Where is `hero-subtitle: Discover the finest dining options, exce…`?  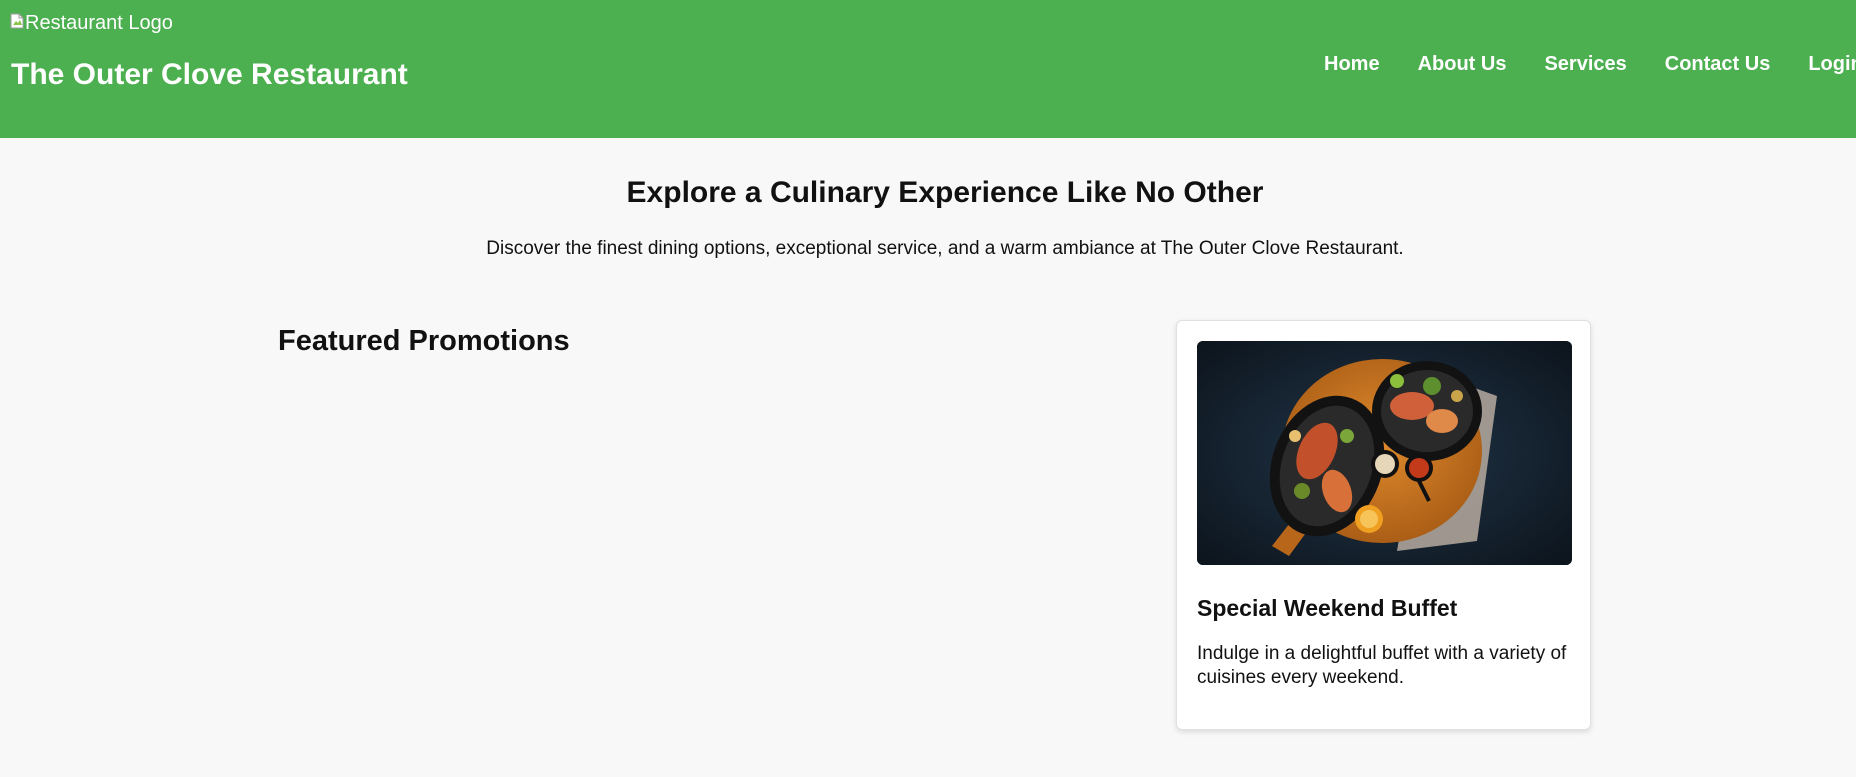 hero-subtitle: Discover the finest dining options, exce… is located at coordinates (945, 248).